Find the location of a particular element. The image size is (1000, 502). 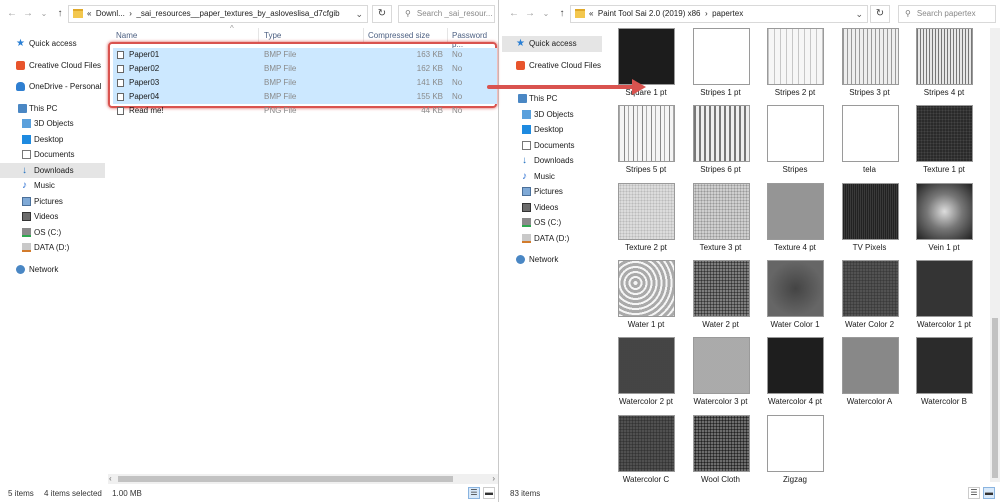

thumbnail-item: Texture 3 pt is located at coordinates (728, 221).